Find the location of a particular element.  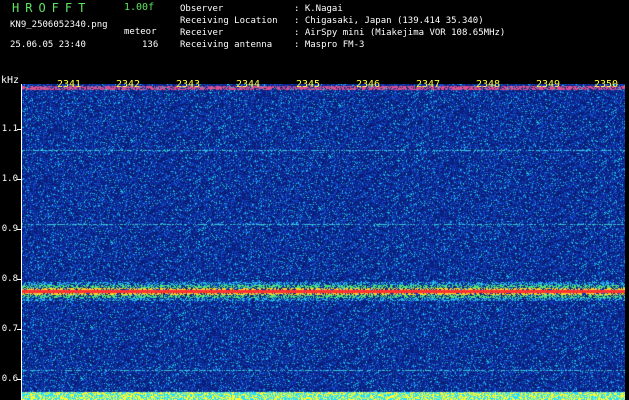

time-mark: 2346 is located at coordinates (368, 84).